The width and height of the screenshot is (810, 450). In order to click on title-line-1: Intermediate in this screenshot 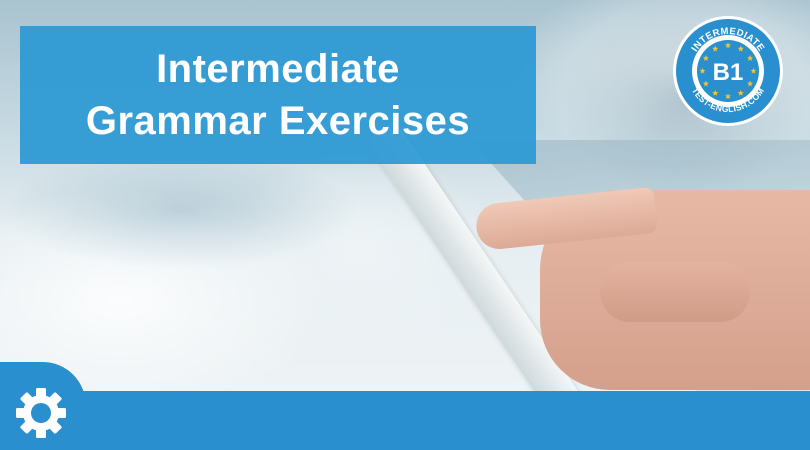, I will do `click(278, 69)`.